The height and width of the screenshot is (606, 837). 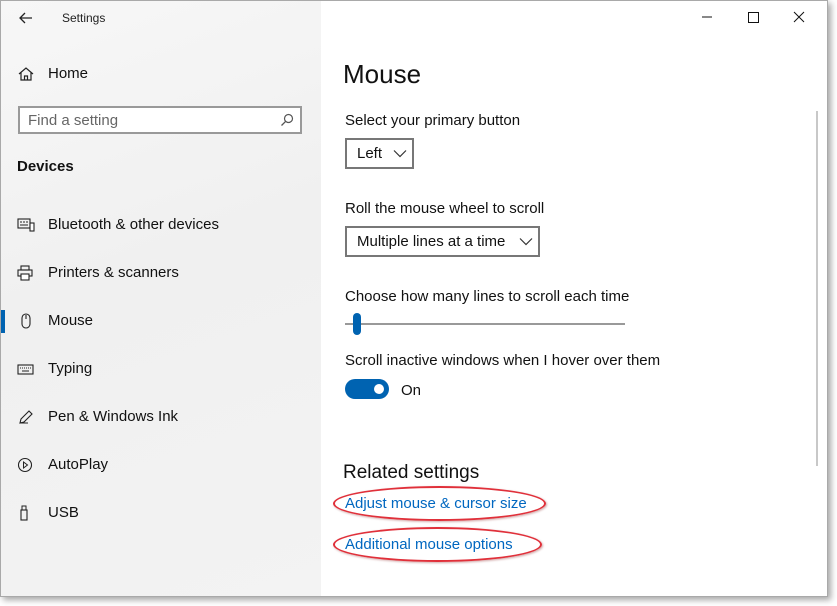 I want to click on back-arrow-icon, so click(x=25, y=18).